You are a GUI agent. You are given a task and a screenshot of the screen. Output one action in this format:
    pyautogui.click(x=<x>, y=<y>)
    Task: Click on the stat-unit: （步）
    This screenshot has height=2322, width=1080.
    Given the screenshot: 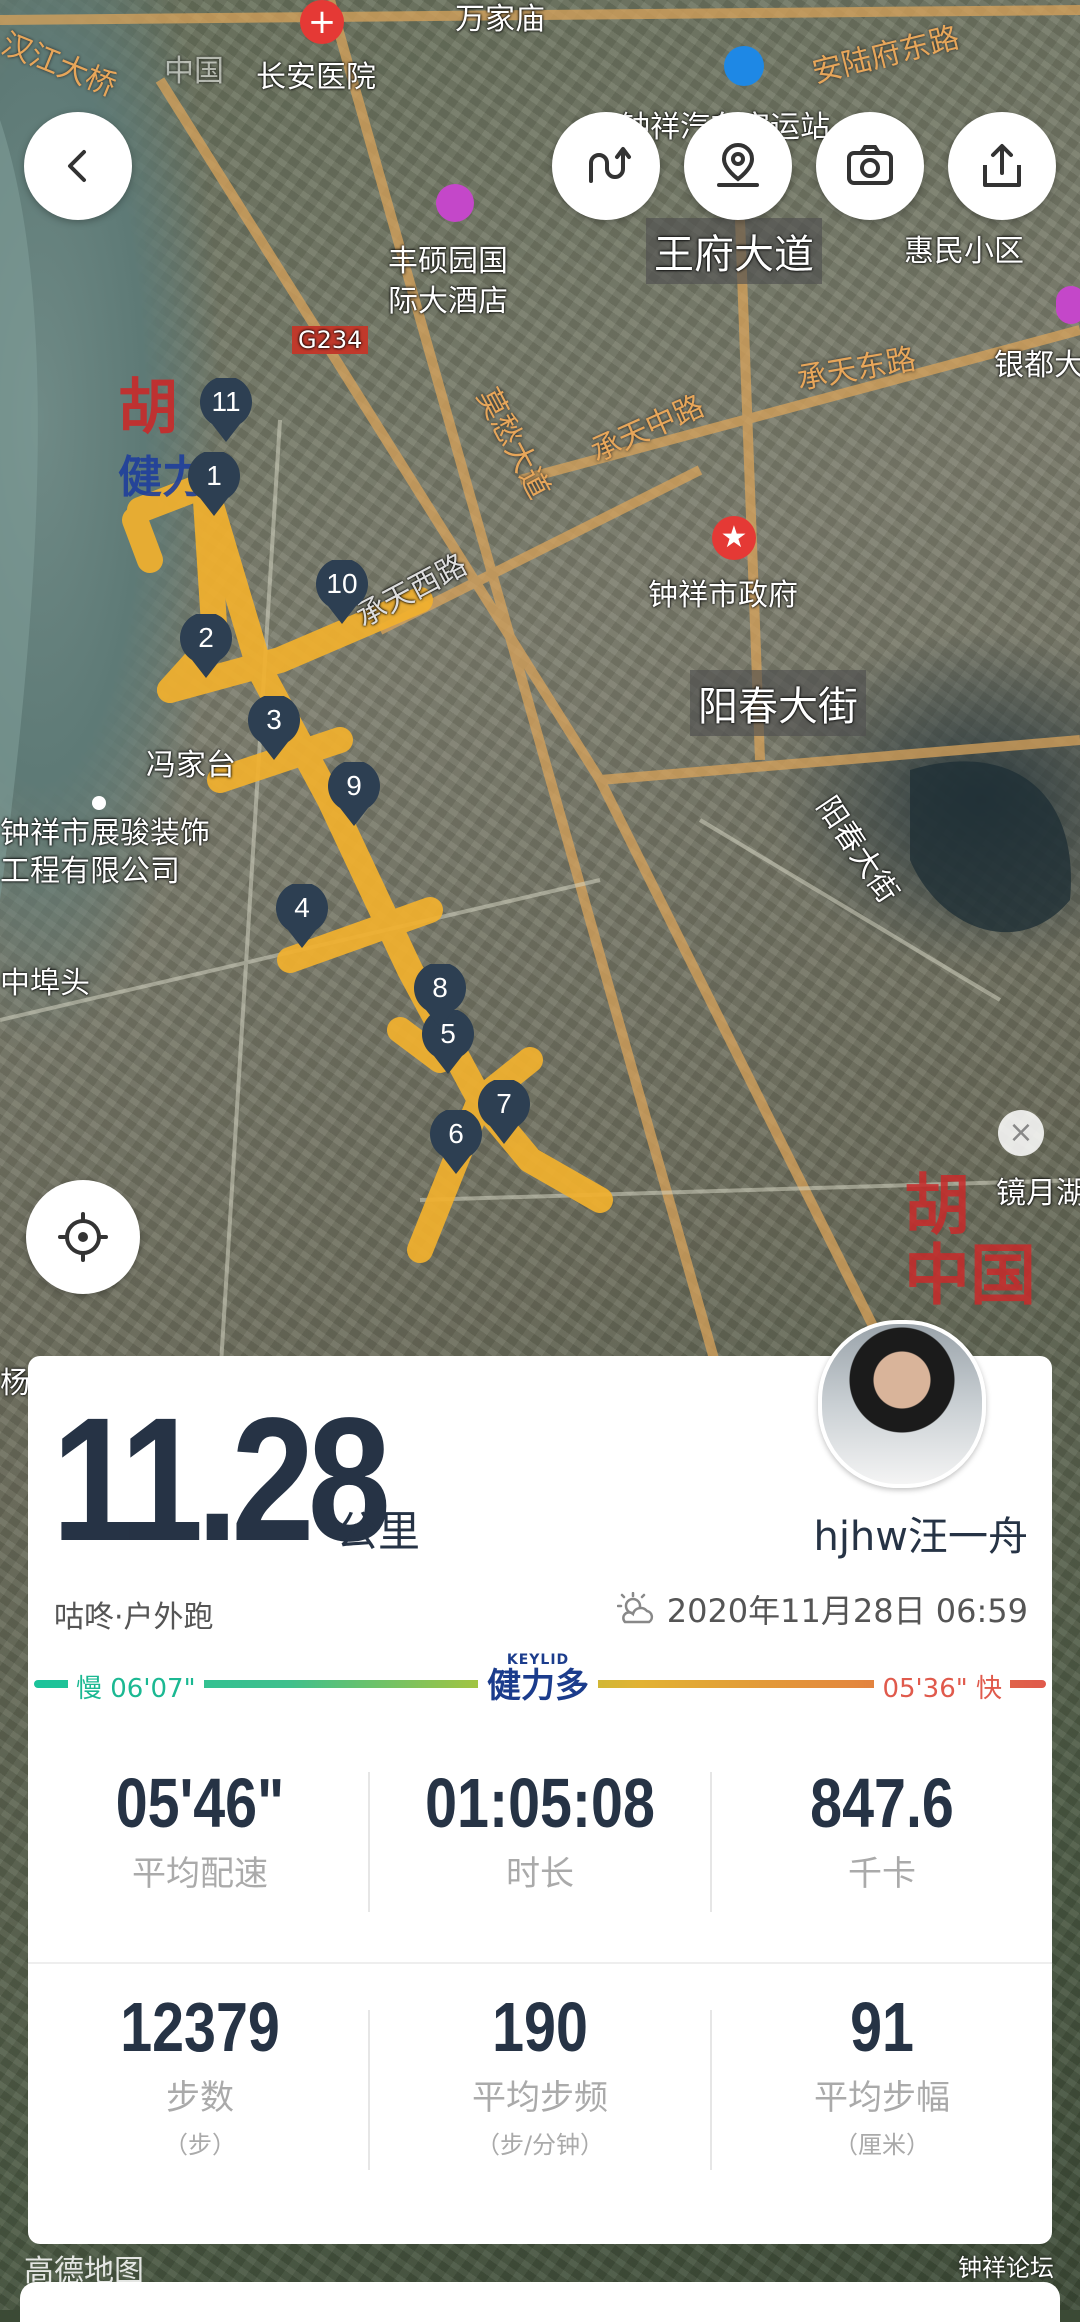 What is the action you would take?
    pyautogui.click(x=200, y=2145)
    